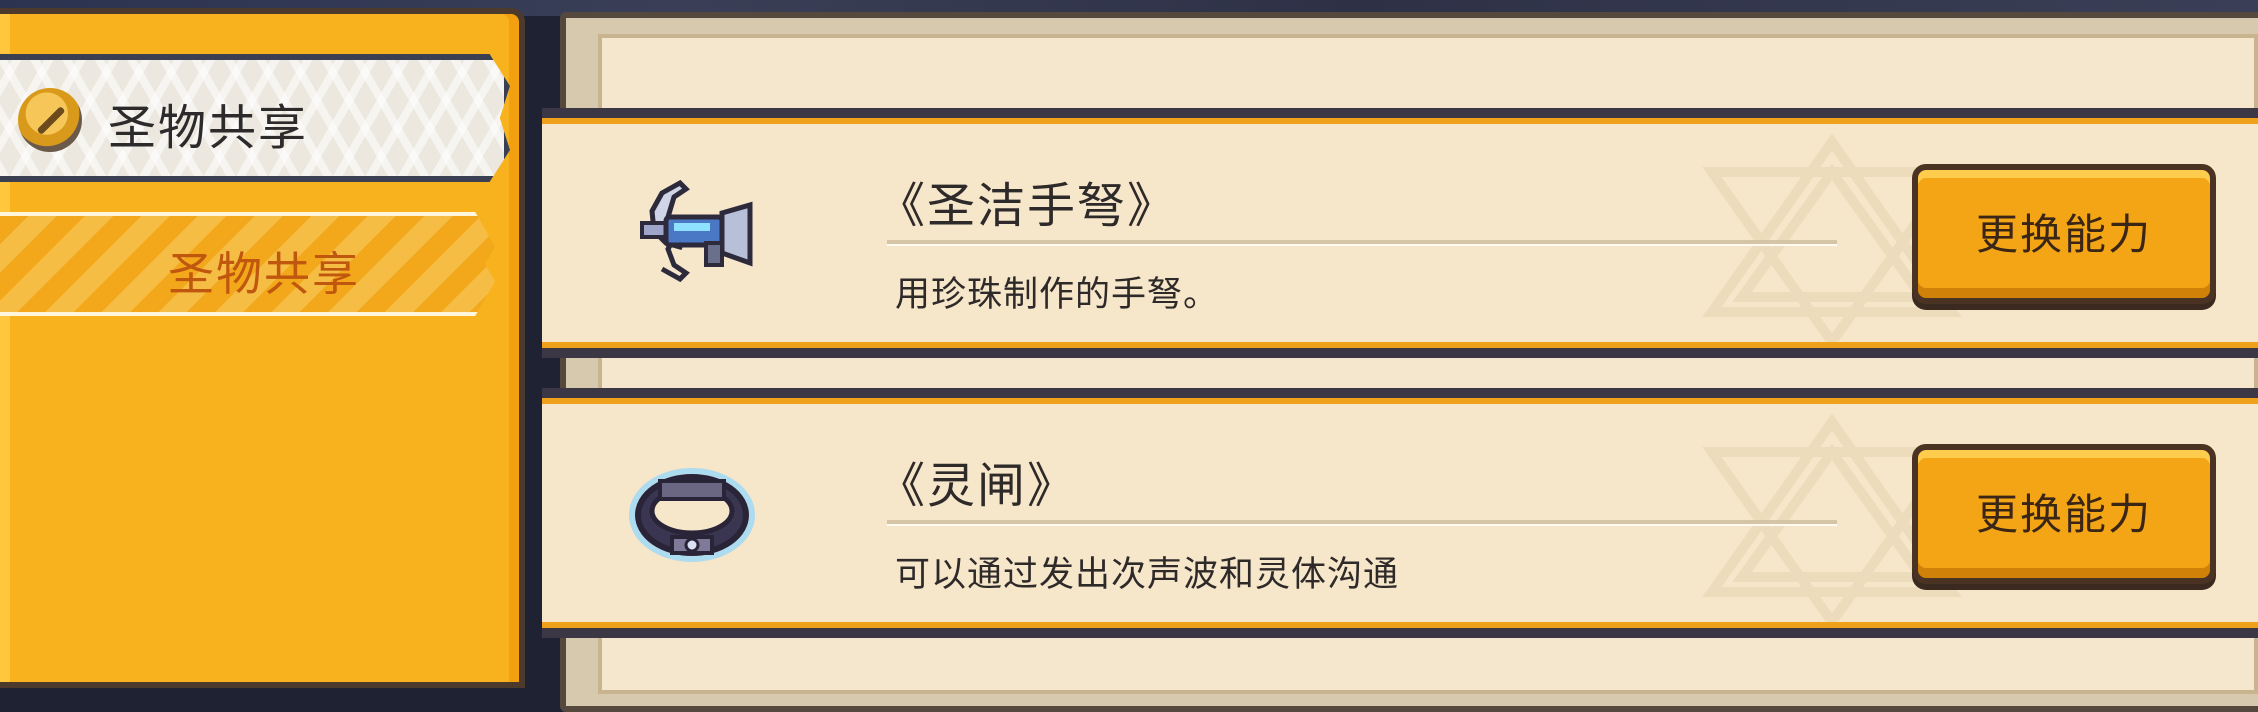 This screenshot has height=712, width=2258. What do you see at coordinates (264, 274) in the screenshot?
I see `sidebar-item-label: 圣物共享` at bounding box center [264, 274].